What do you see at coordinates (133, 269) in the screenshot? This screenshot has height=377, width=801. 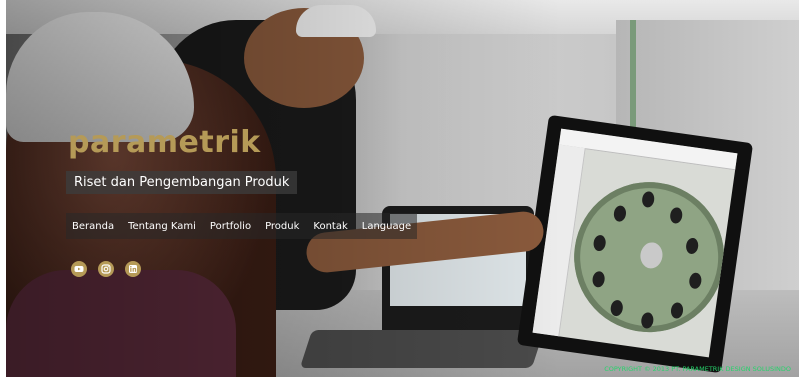 I see `linkedin-icon` at bounding box center [133, 269].